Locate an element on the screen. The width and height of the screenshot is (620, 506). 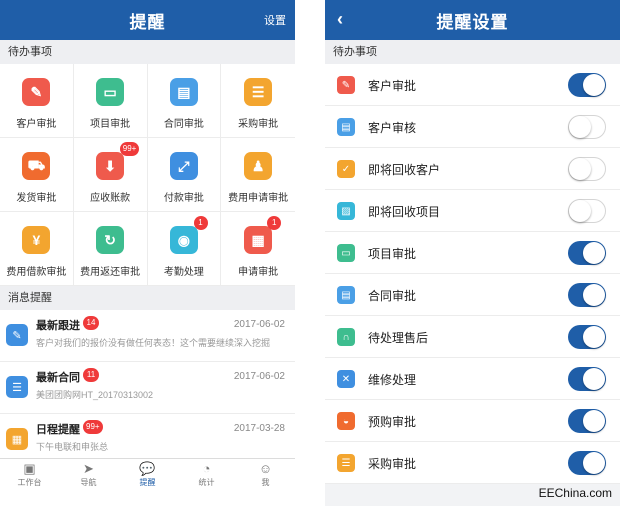
grid-item: ▭ 项目审批 is located at coordinates (110, 101).